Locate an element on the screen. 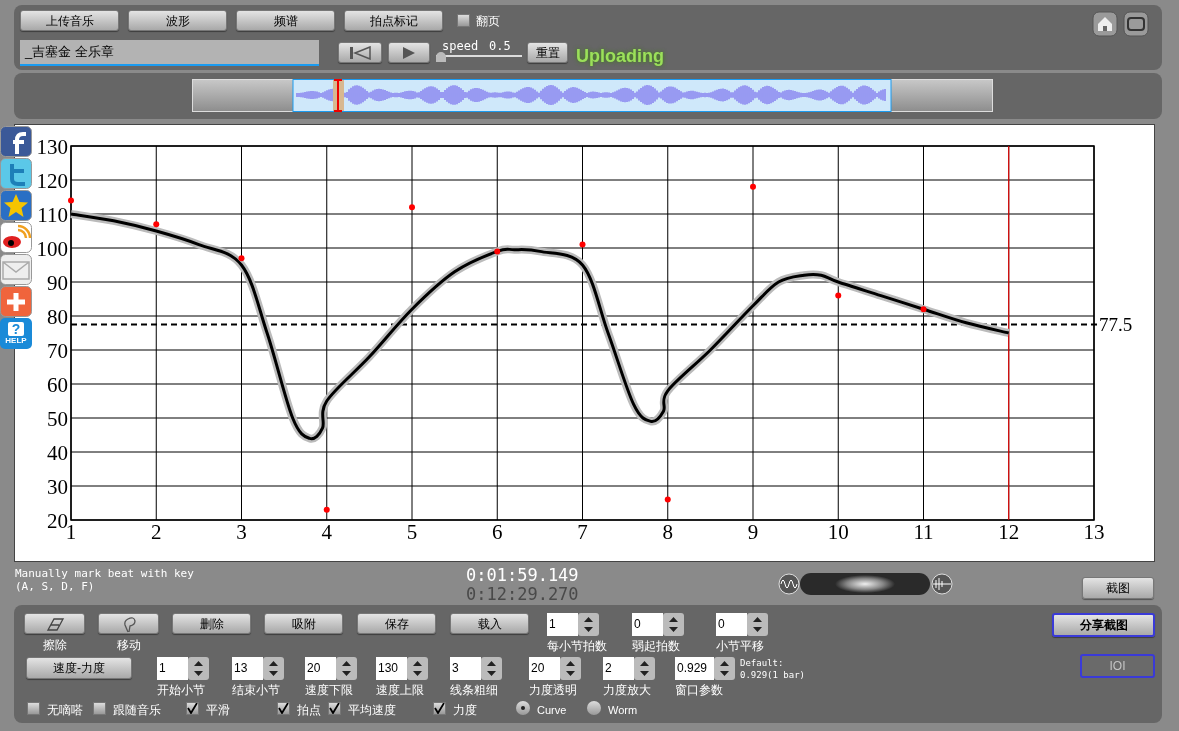 This screenshot has height=731, width=1179. number-field: 13 is located at coordinates (247, 668).